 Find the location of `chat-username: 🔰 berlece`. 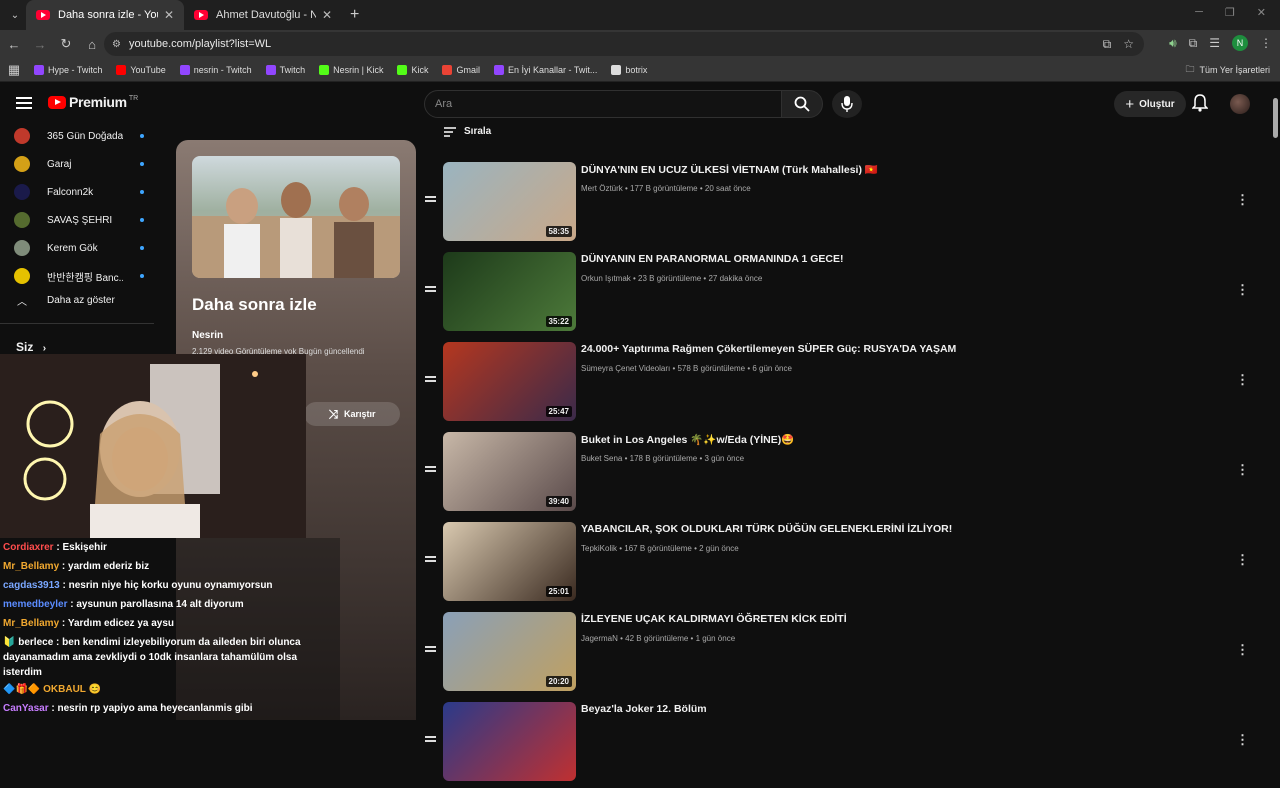

chat-username: 🔰 berlece is located at coordinates (28, 642).